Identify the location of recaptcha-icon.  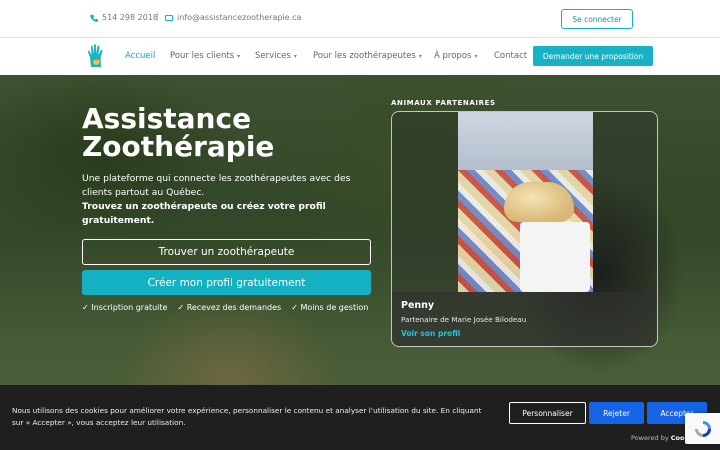
(702, 428).